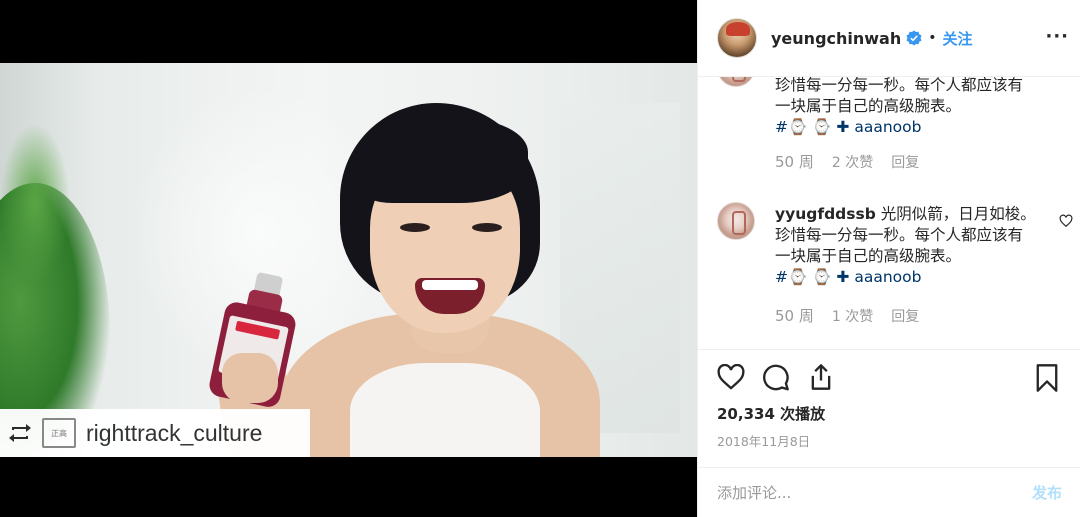 The image size is (1080, 517). I want to click on left-eye, so click(415, 227).